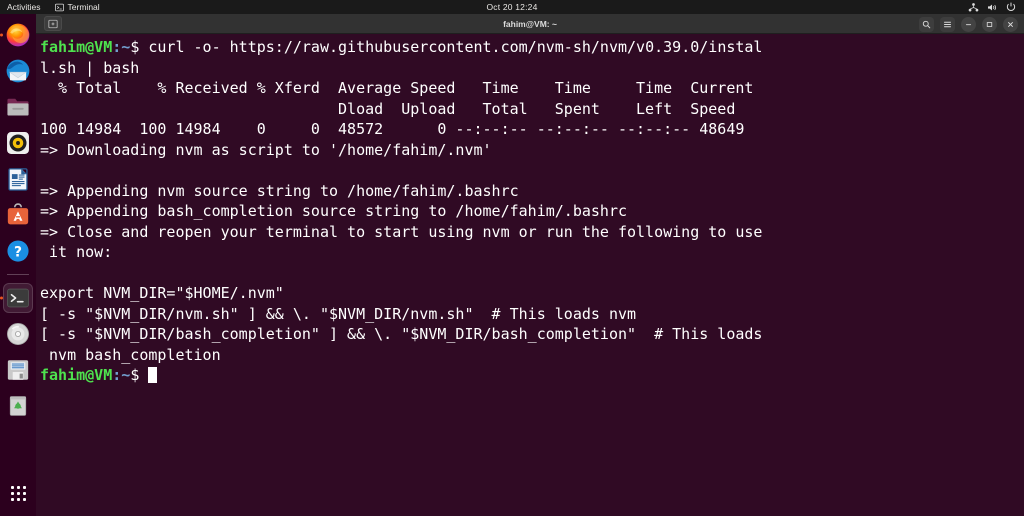  What do you see at coordinates (83, 7) in the screenshot?
I see `app-menu-label: Terminal` at bounding box center [83, 7].